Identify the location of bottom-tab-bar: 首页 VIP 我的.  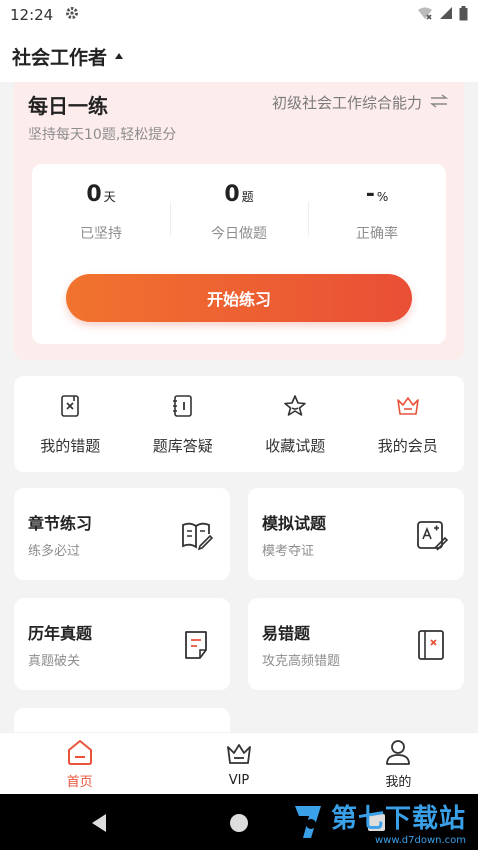
(239, 763).